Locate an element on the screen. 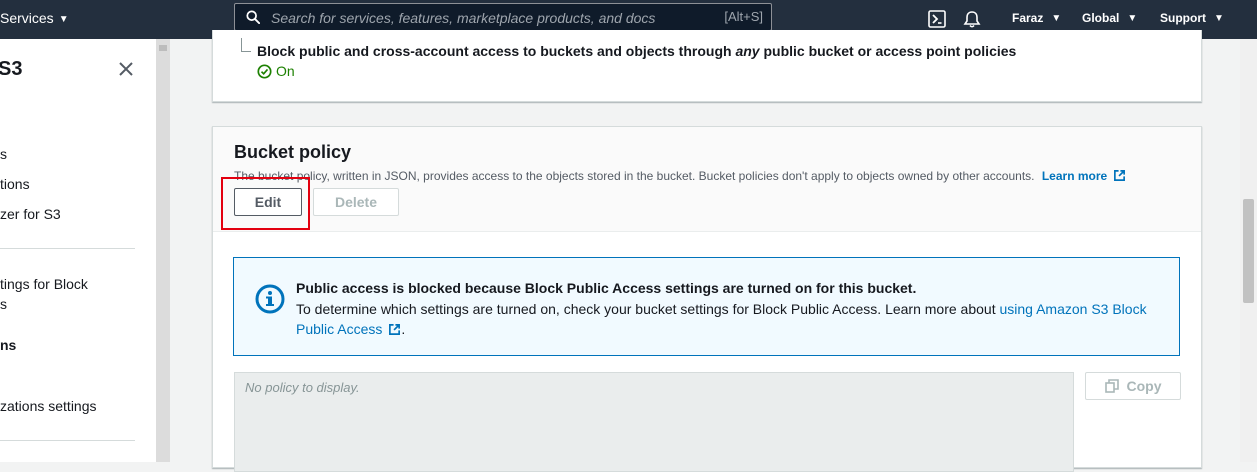 The height and width of the screenshot is (472, 1257). sidebar-title: S3 is located at coordinates (11, 69).